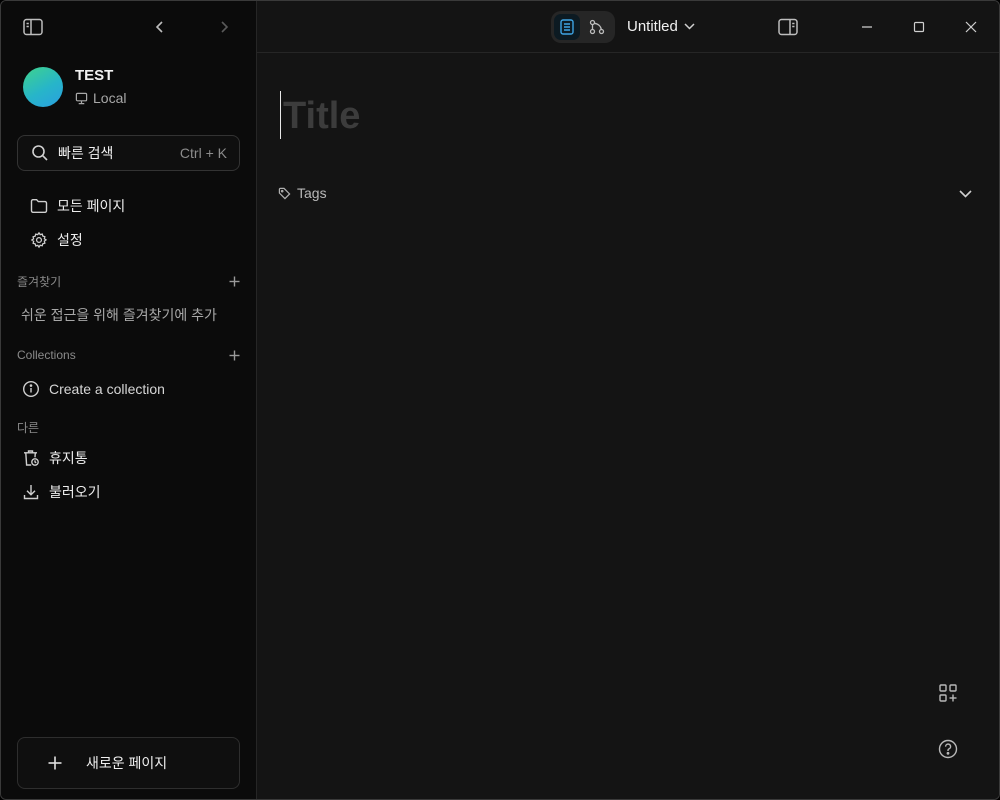 This screenshot has height=800, width=1000. I want to click on add-collection-plus-icon, so click(234, 355).